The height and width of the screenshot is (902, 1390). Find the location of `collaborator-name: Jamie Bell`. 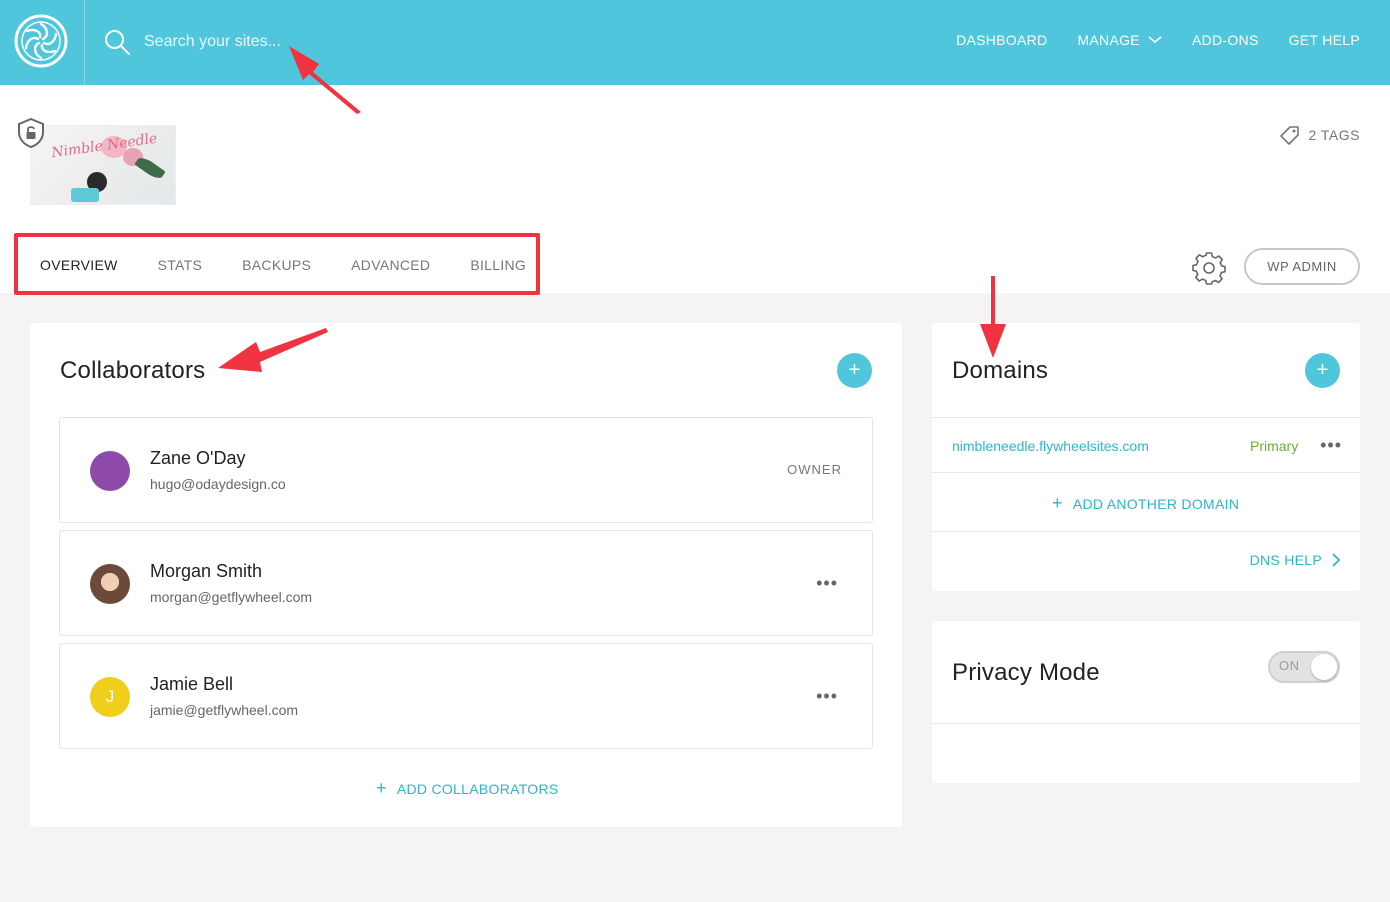

collaborator-name: Jamie Bell is located at coordinates (192, 684).